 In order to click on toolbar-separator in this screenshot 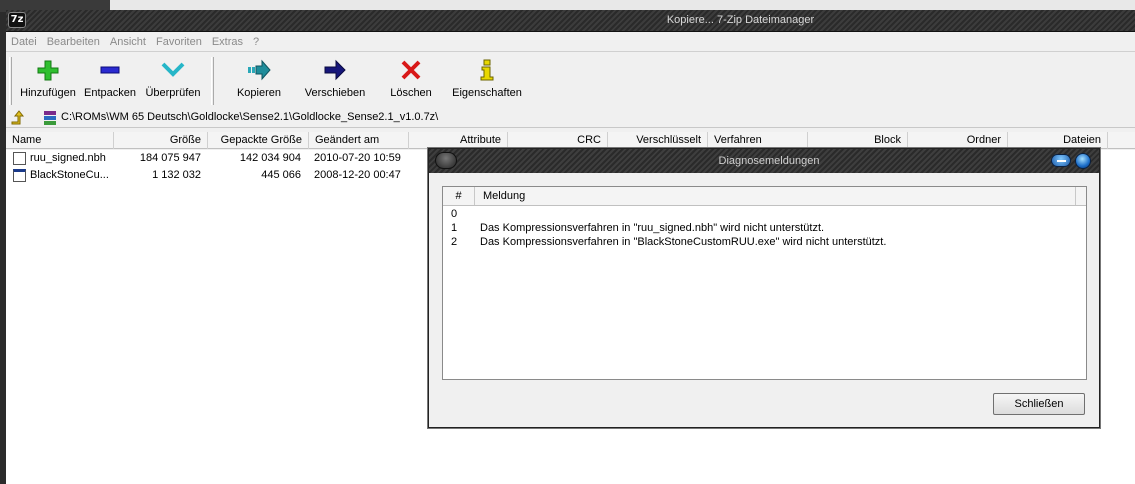, I will do `click(212, 81)`.